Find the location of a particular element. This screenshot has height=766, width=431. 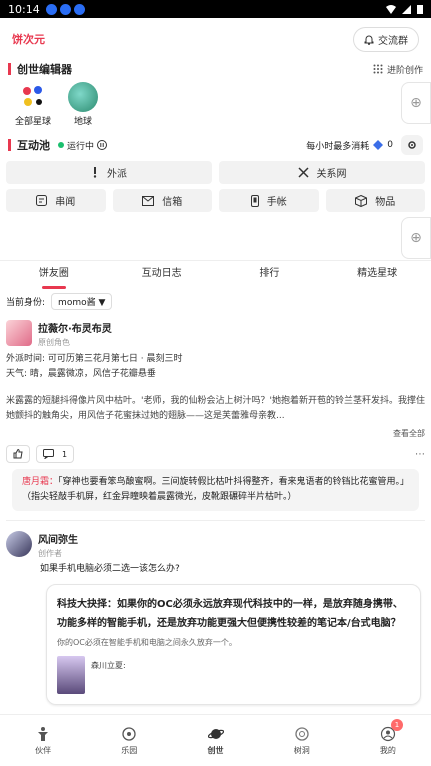

news-button: 串闻 is located at coordinates (56, 200).